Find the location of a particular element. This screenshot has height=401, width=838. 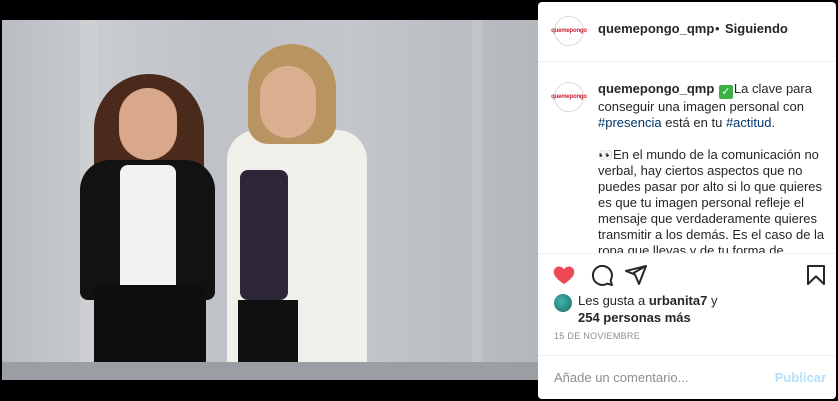

post-header: quemepongo quemepongo_qmp • Siguiendo is located at coordinates (687, 32).